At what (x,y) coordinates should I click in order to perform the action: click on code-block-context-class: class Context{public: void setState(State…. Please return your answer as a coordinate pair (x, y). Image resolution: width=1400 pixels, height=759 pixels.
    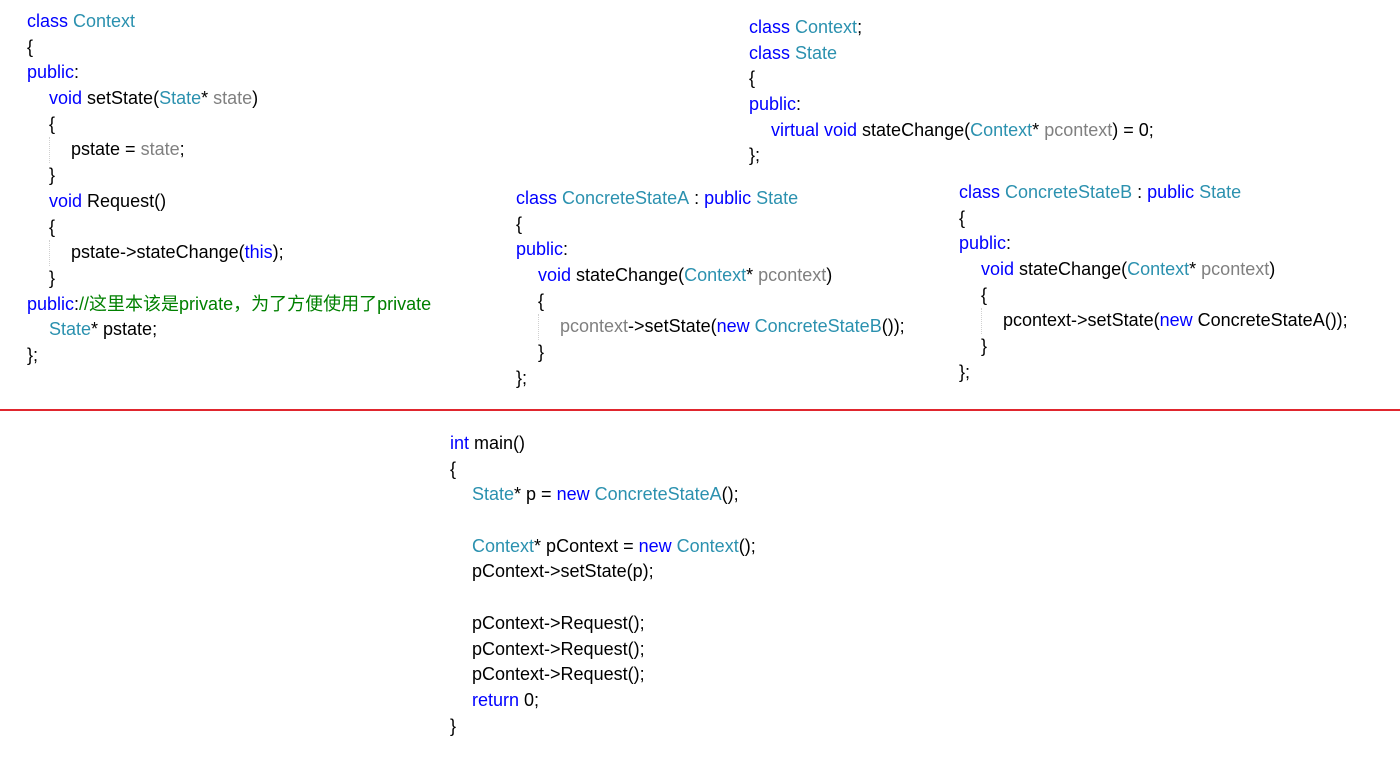
    Looking at the image, I should click on (229, 189).